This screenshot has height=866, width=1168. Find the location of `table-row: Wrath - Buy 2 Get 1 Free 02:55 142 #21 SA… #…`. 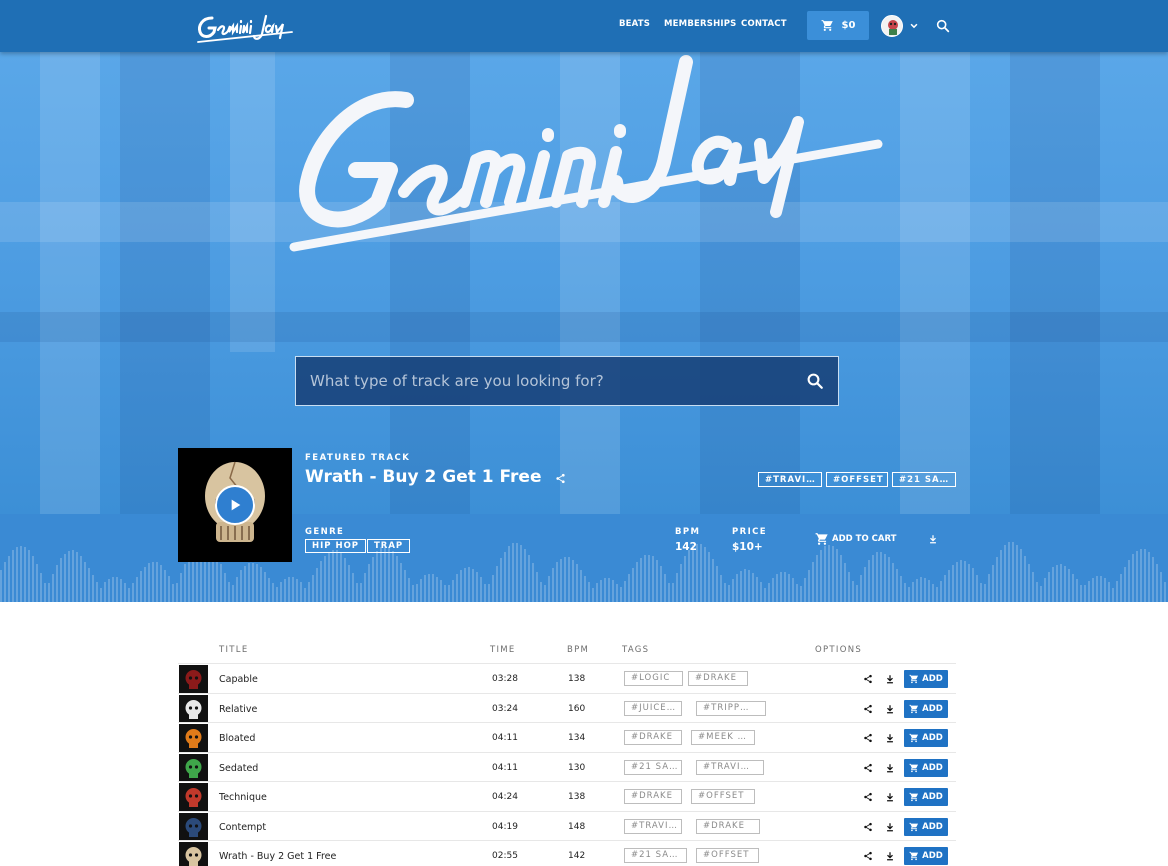

table-row: Wrath - Buy 2 Get 1 Free 02:55 142 #21 SA… #… is located at coordinates (567, 853).